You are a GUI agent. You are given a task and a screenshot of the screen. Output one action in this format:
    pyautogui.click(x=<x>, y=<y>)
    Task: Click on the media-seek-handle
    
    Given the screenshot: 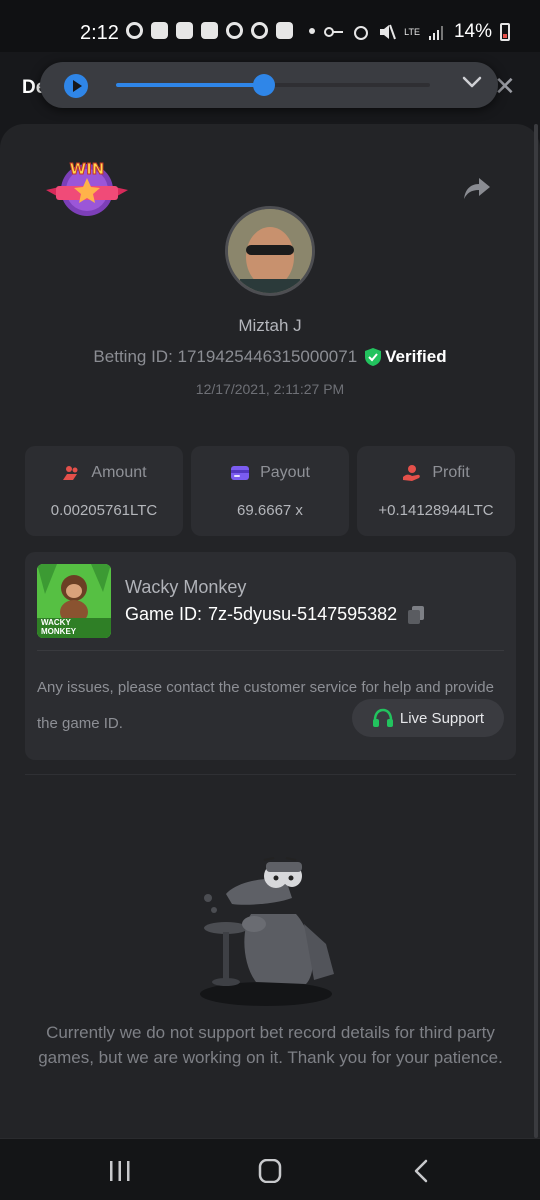 What is the action you would take?
    pyautogui.click(x=263, y=85)
    